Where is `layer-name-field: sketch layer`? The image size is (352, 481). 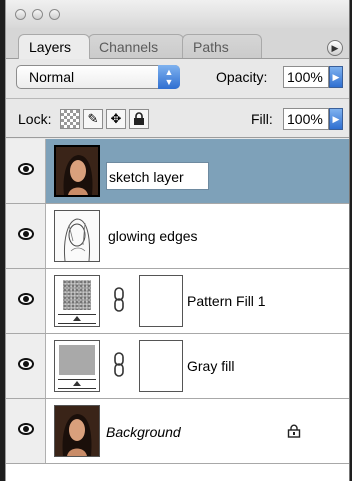
layer-name-field: sketch layer is located at coordinates (157, 176).